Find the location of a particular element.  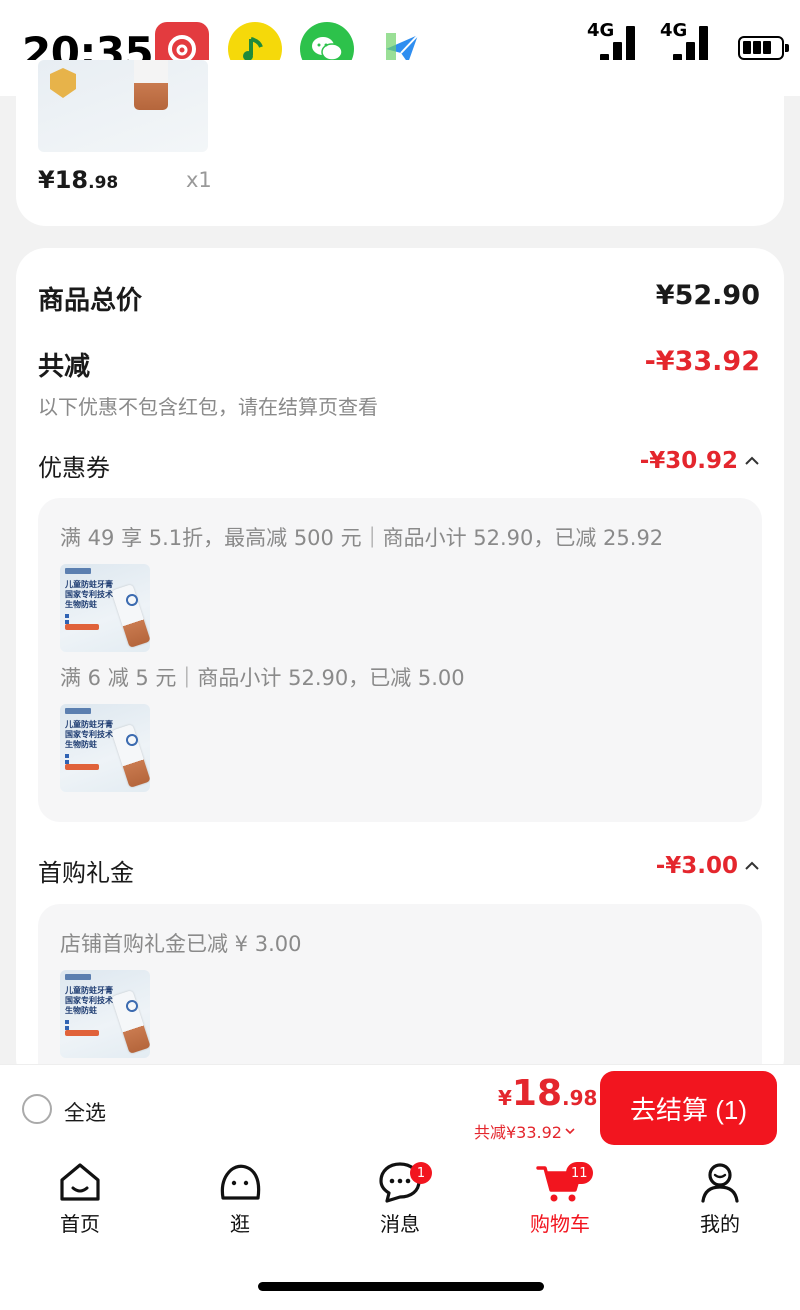

cart-total-discount-text: 共减¥33.92 is located at coordinates (518, 1132).